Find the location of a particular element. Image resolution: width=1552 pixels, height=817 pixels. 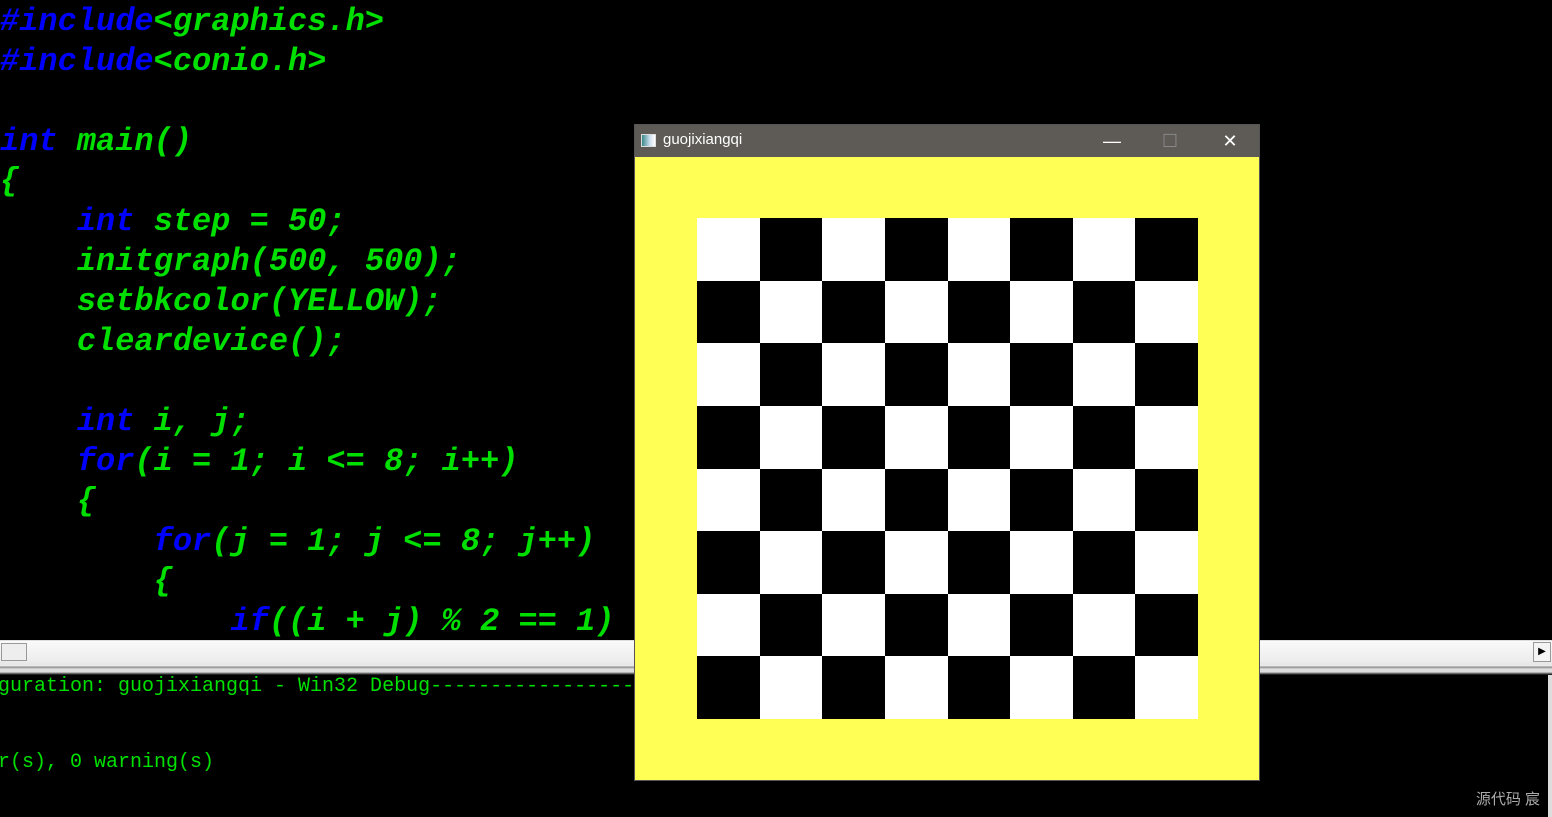

code-line: #include<graphics.h> is located at coordinates (307, 22).